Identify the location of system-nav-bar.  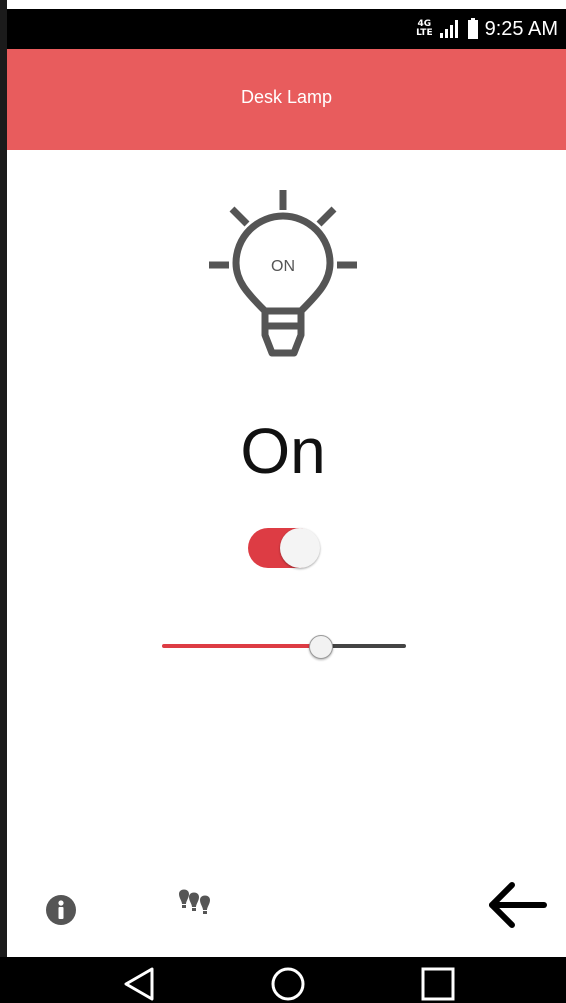
(283, 980).